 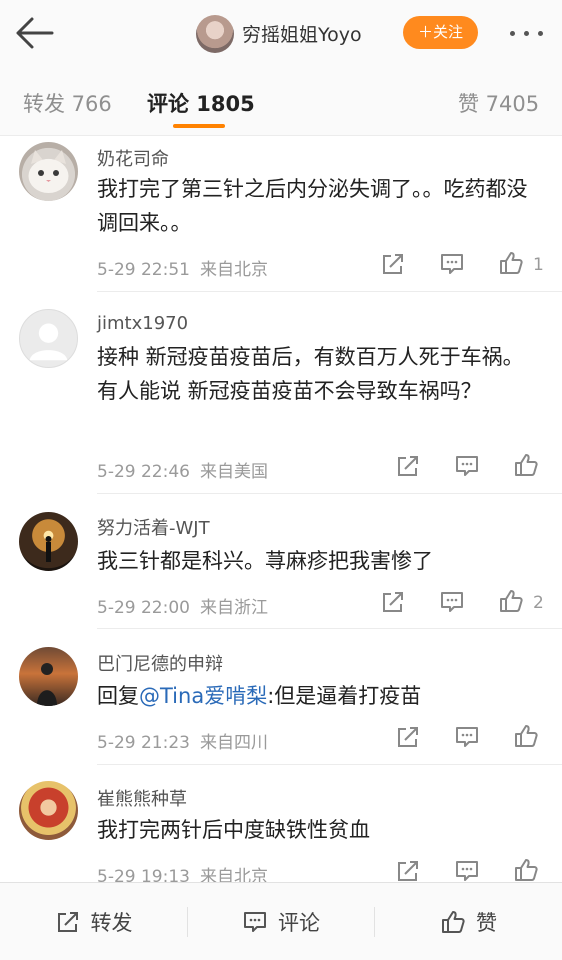 I want to click on bottom-comment-button: 评论, so click(x=281, y=921).